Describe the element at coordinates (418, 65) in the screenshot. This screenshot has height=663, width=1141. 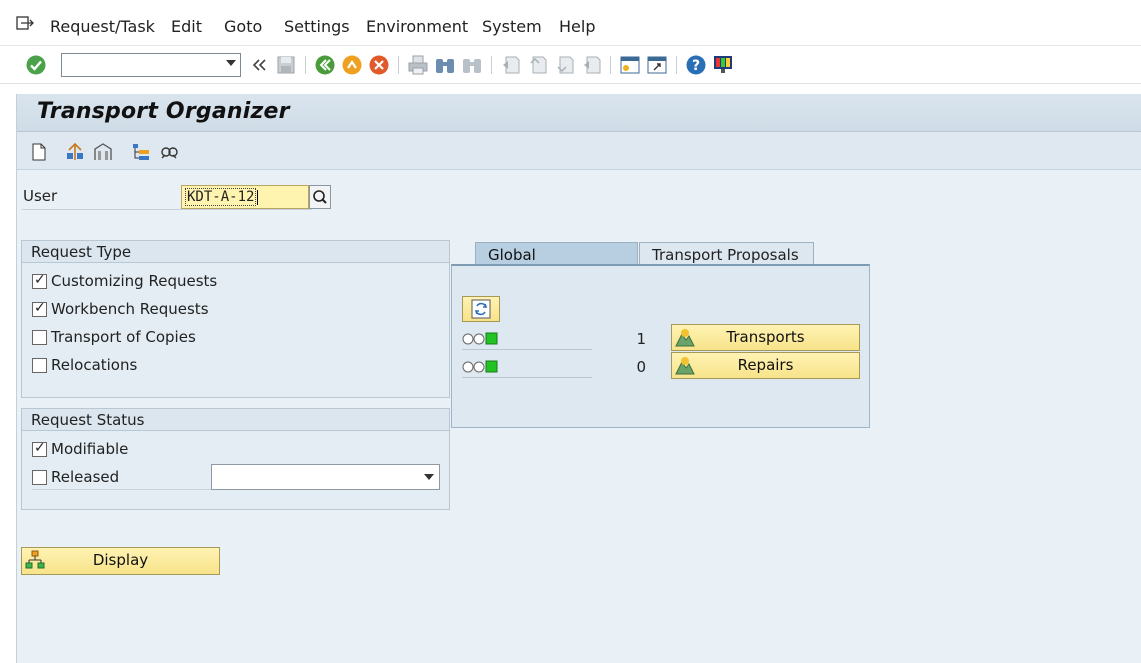
I see `print-icon` at that location.